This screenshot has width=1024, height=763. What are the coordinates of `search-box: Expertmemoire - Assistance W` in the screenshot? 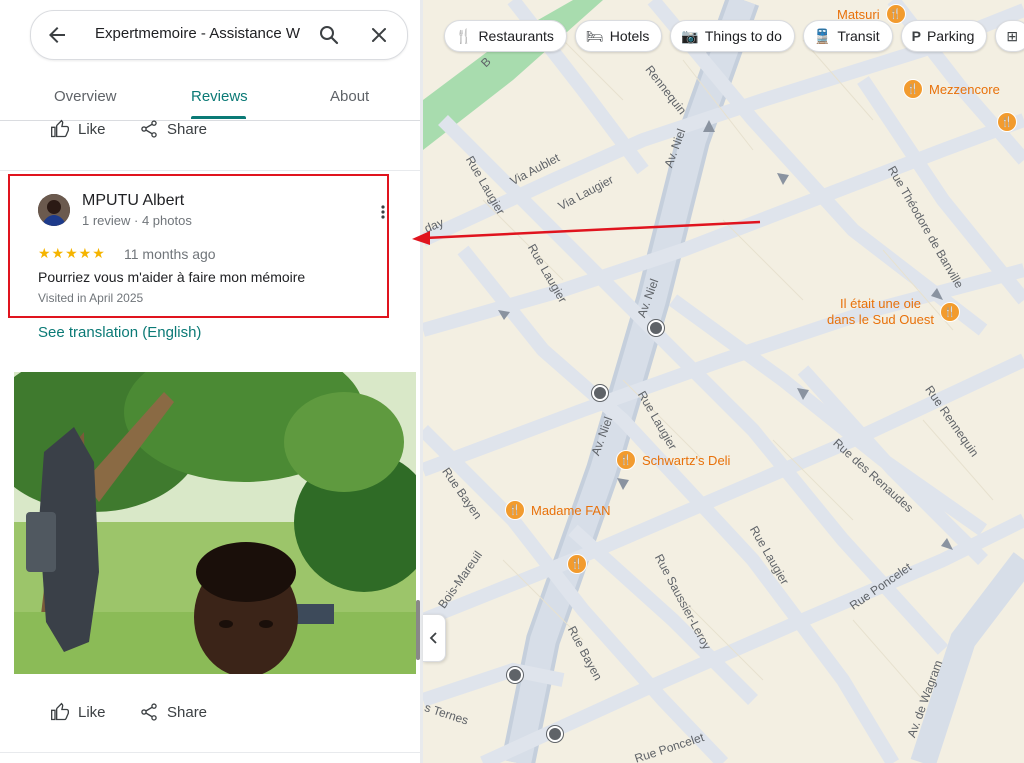 It's located at (219, 35).